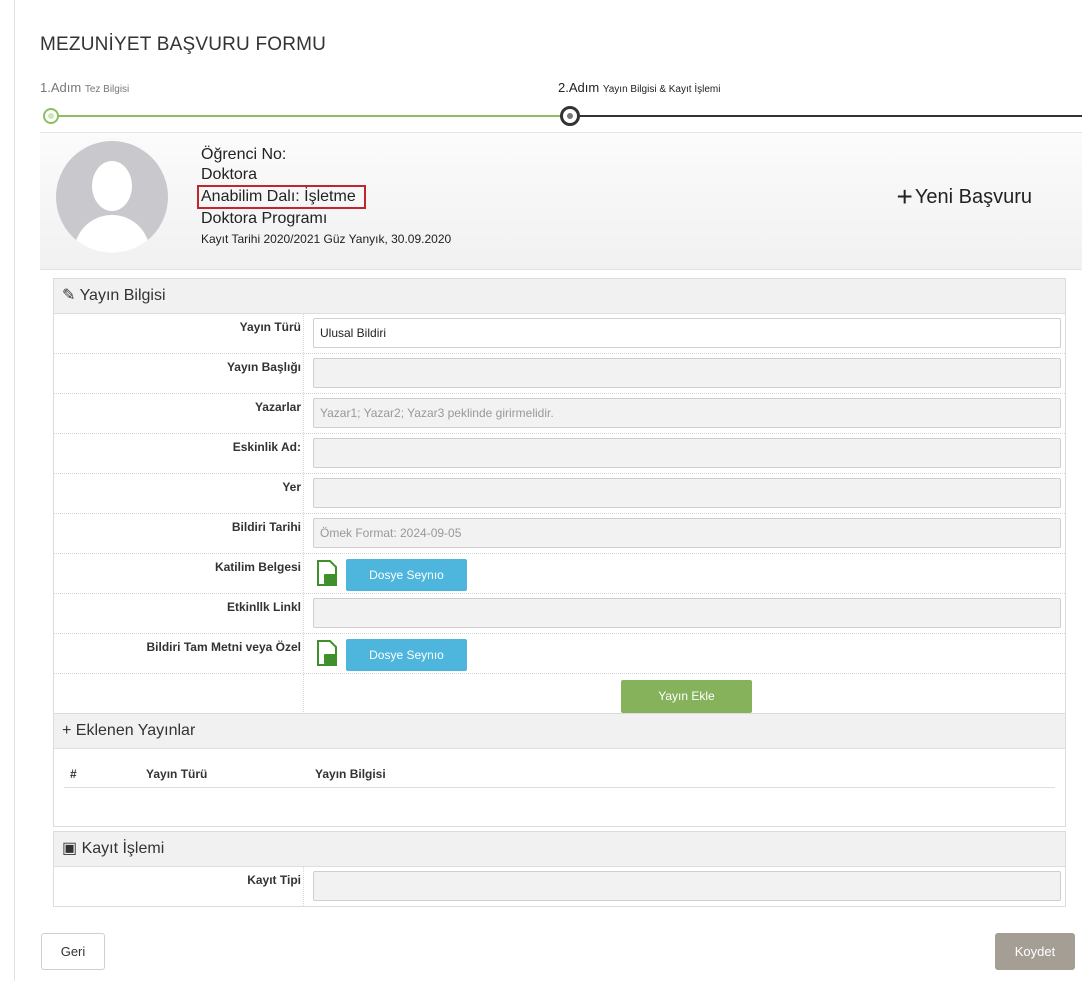  Describe the element at coordinates (687, 333) in the screenshot. I see `publication-type-select: Ulusal Bildiri` at that location.